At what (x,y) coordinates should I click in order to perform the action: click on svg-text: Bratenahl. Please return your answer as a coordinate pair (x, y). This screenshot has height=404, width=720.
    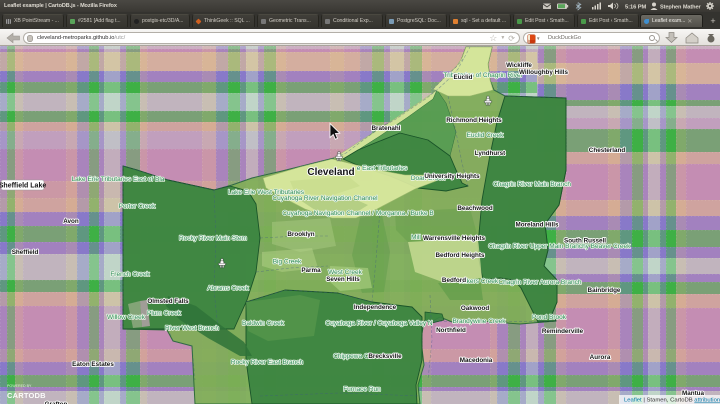
    Looking at the image, I should click on (385, 128).